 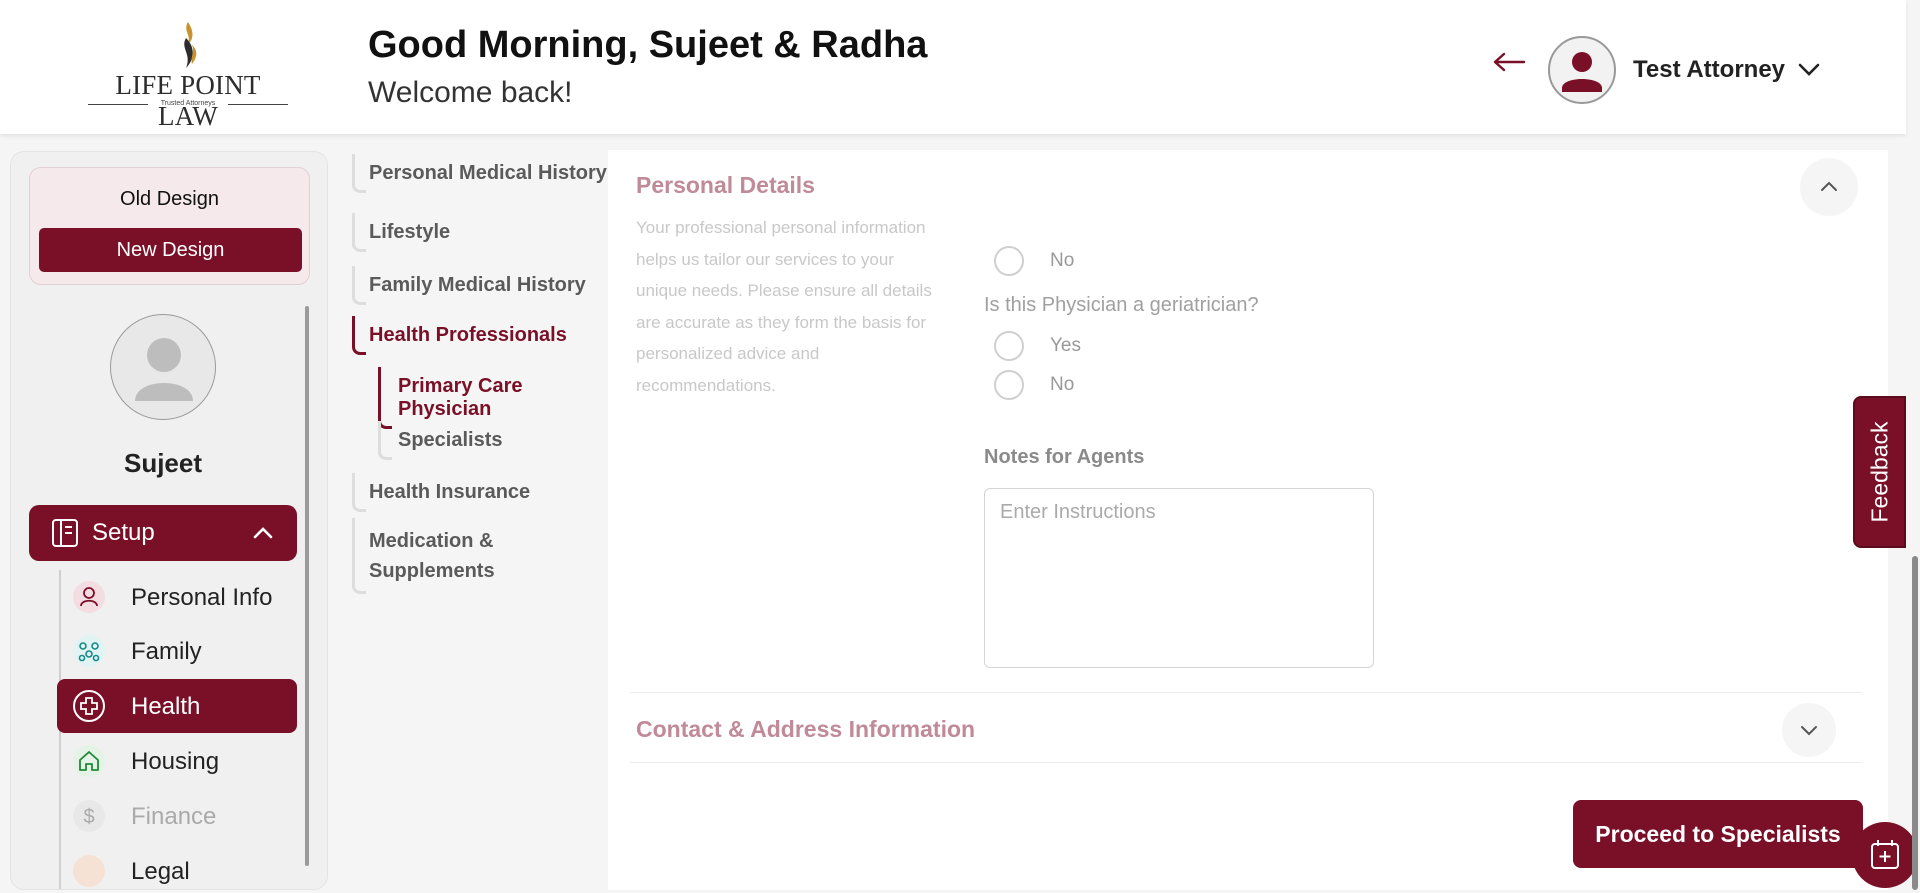 What do you see at coordinates (160, 871) in the screenshot?
I see `sidebar-item-label: Legal` at bounding box center [160, 871].